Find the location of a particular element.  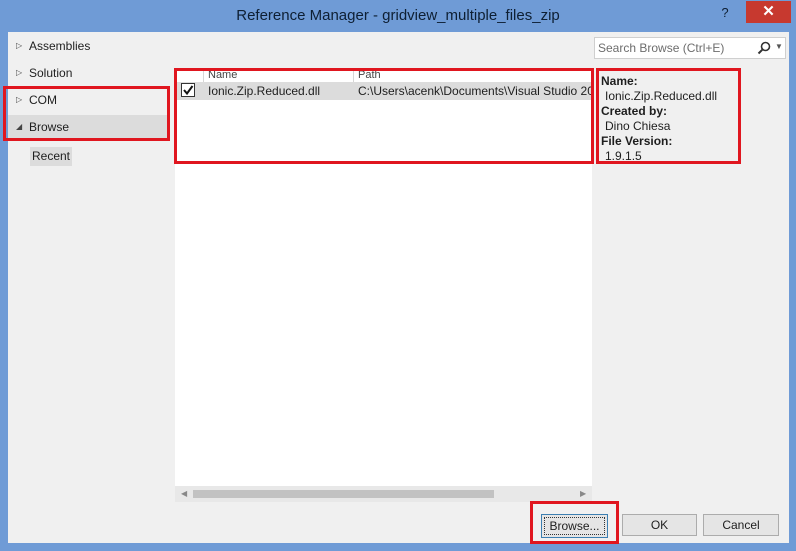

scroll-left-icon: ◀ is located at coordinates (185, 494).